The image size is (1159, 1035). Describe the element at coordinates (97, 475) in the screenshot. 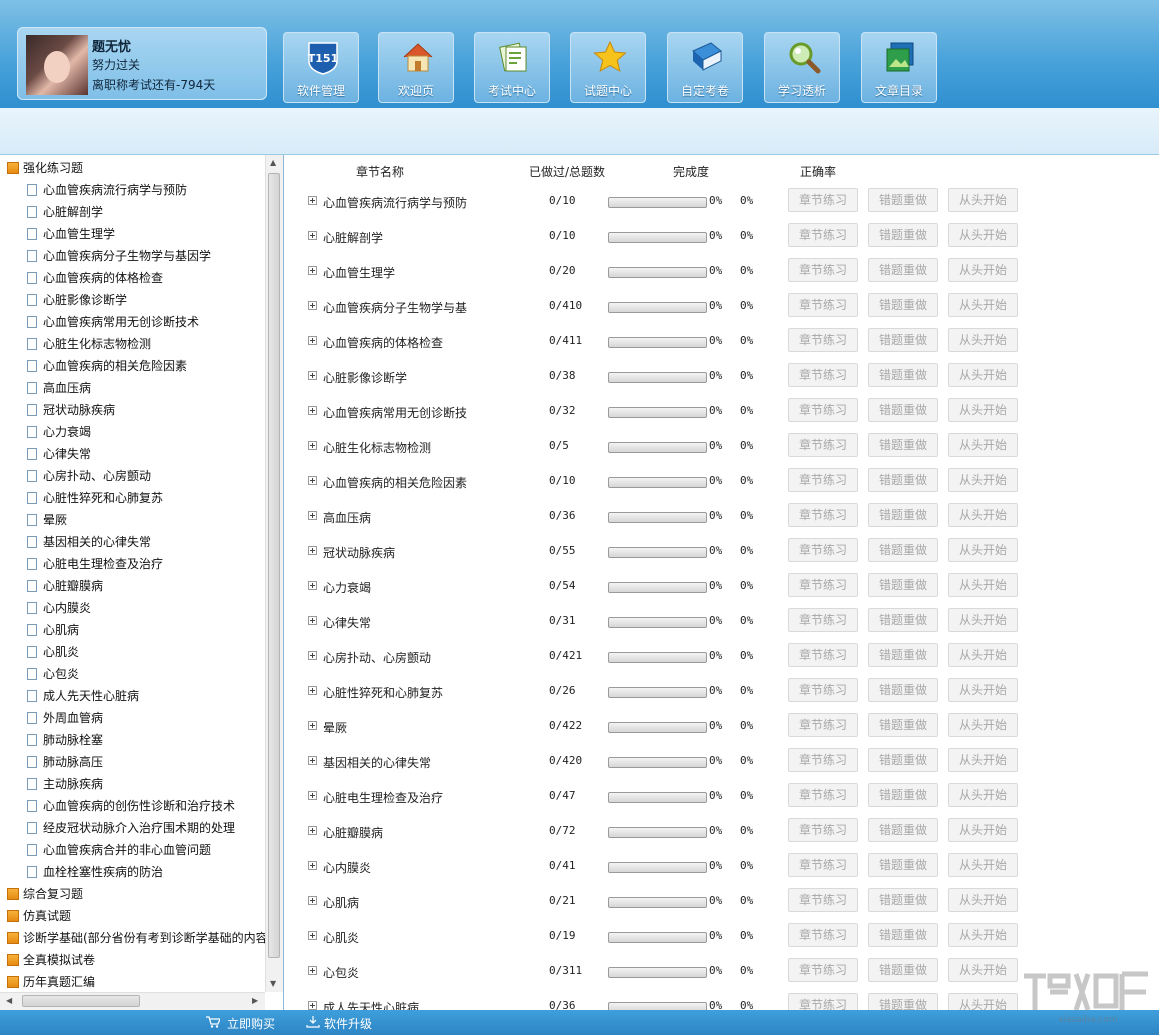

I see `tree-child-item: 心房扑动、心房颤动` at that location.